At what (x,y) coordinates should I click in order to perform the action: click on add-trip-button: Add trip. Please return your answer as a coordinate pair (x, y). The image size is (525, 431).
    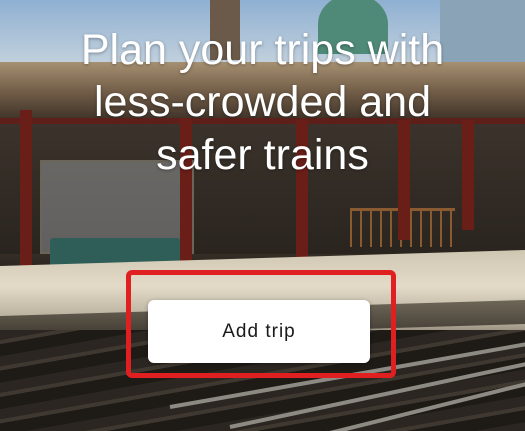
    Looking at the image, I should click on (259, 331).